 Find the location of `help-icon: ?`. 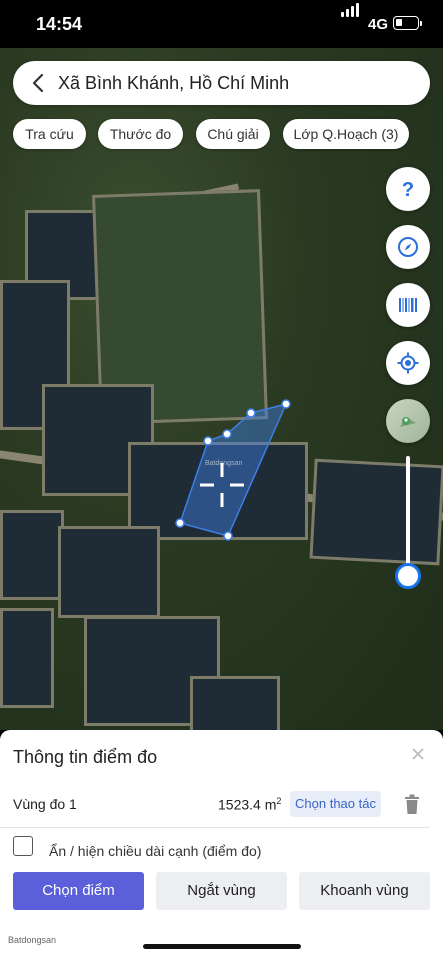

help-icon: ? is located at coordinates (408, 190).